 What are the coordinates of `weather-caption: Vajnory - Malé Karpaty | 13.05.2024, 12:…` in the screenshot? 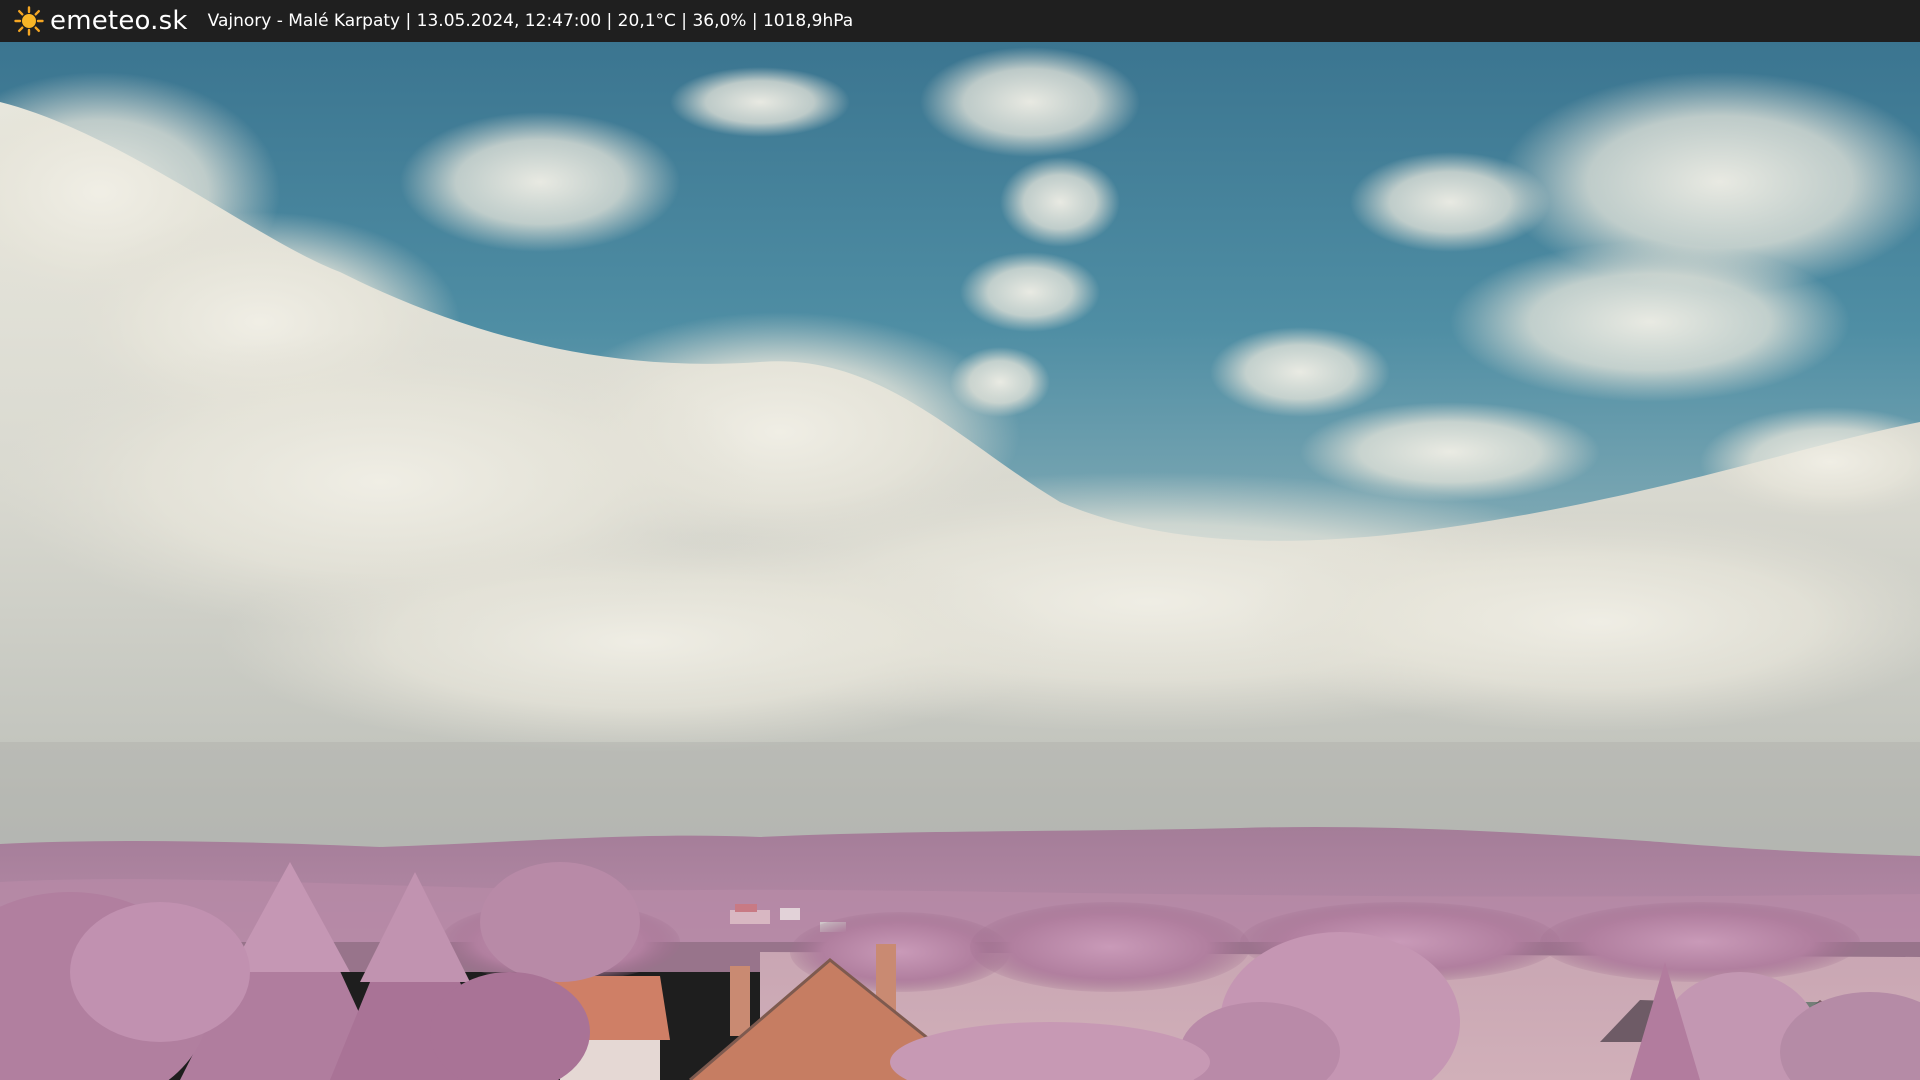 It's located at (530, 21).